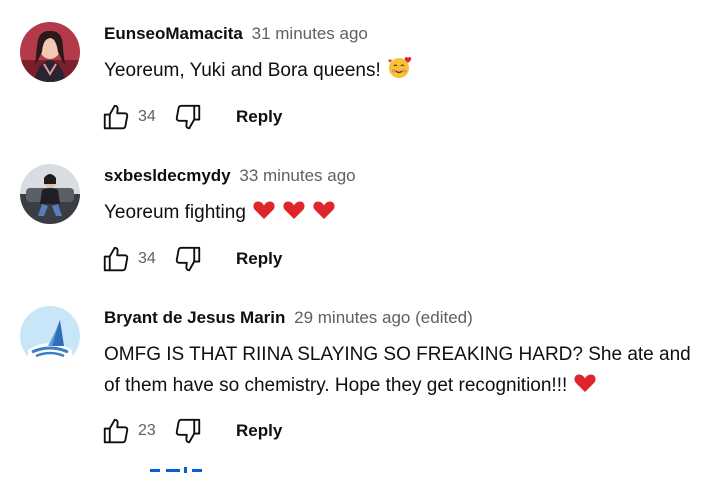  I want to click on comment-text: Yeoreum fighting, so click(406, 214).